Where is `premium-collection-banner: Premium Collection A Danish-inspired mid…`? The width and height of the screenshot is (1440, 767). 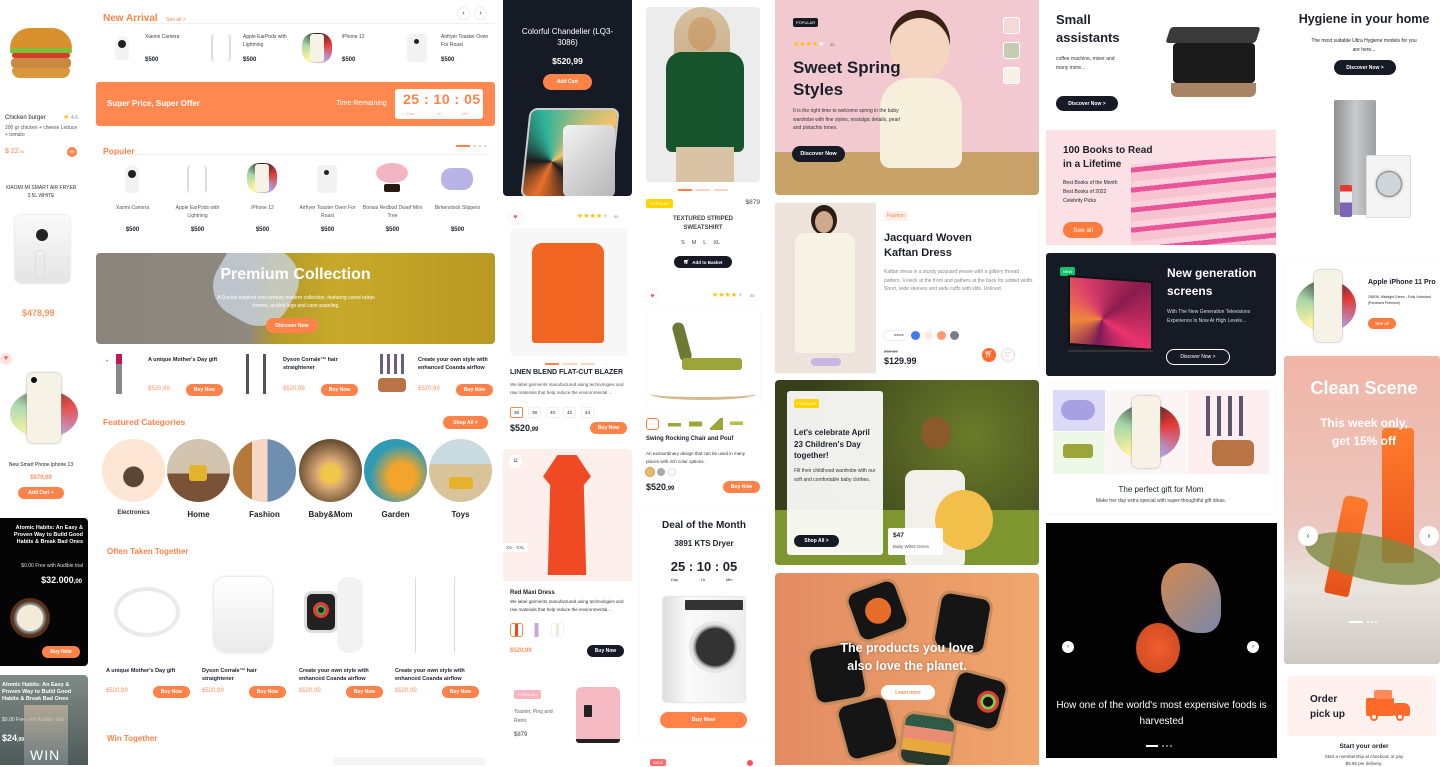 premium-collection-banner: Premium Collection A Danish-inspired mid… is located at coordinates (295, 298).